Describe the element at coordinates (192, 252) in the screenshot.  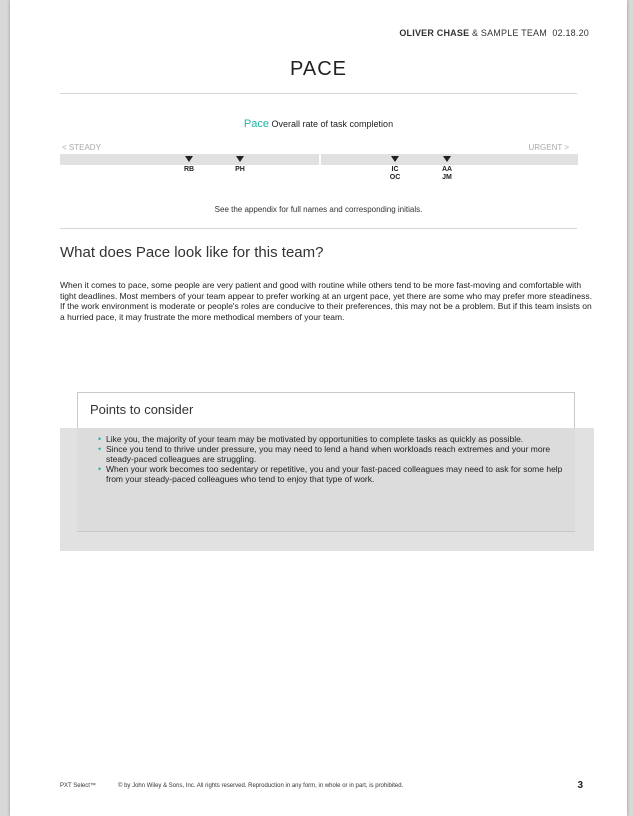
I see `section-heading: What does Pace look like for this team?` at that location.